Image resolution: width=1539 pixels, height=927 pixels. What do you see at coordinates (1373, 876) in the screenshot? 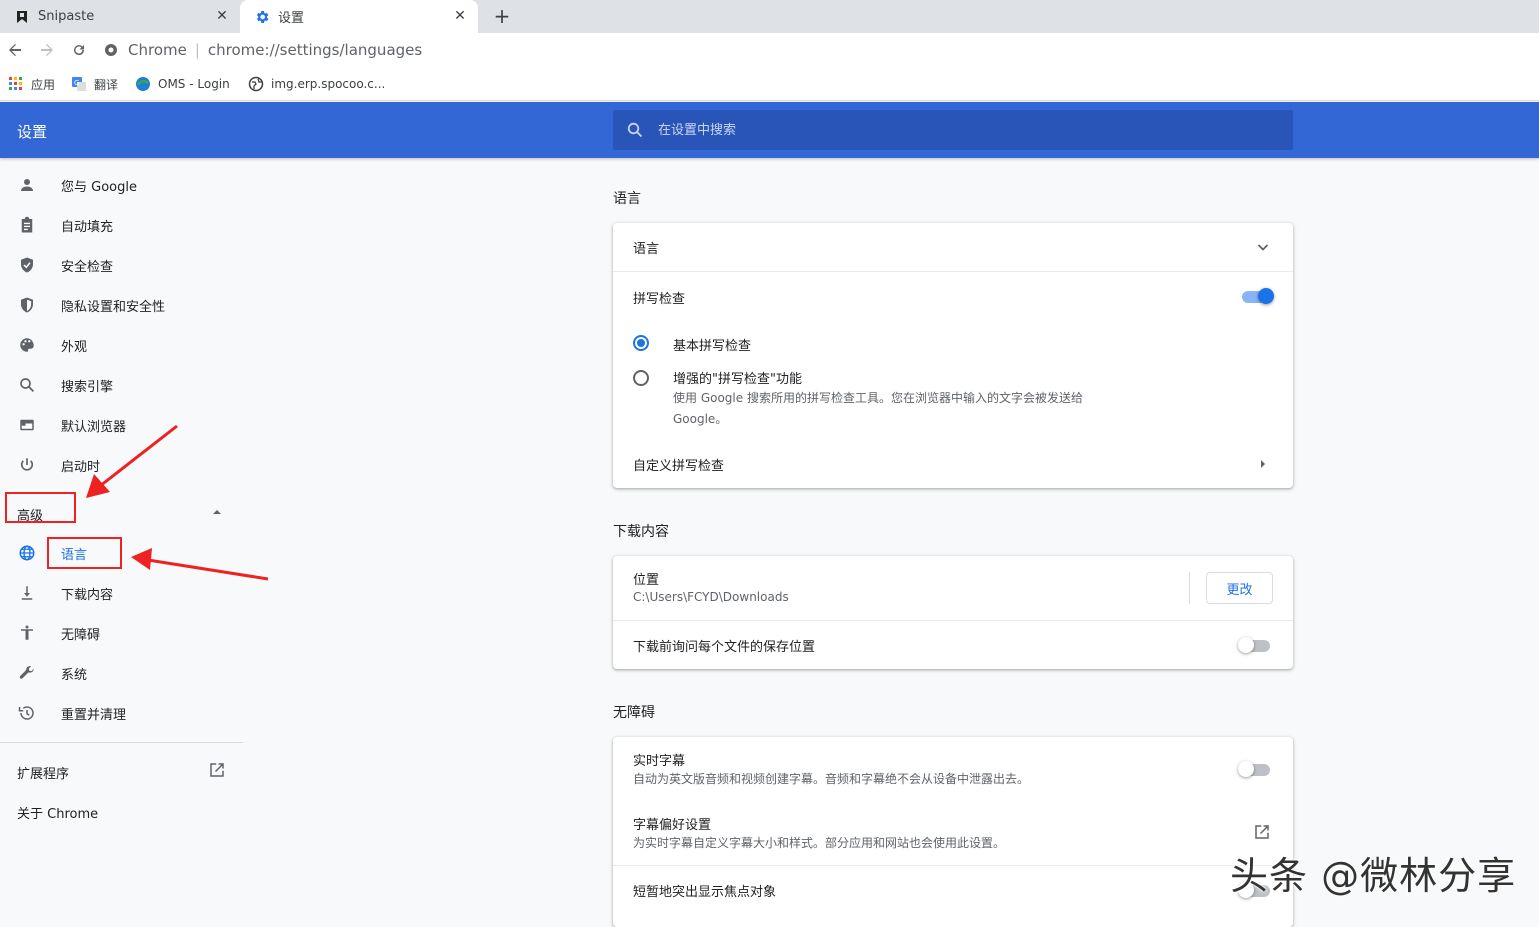
I see `watermark-text: 头条 @微林分享` at bounding box center [1373, 876].